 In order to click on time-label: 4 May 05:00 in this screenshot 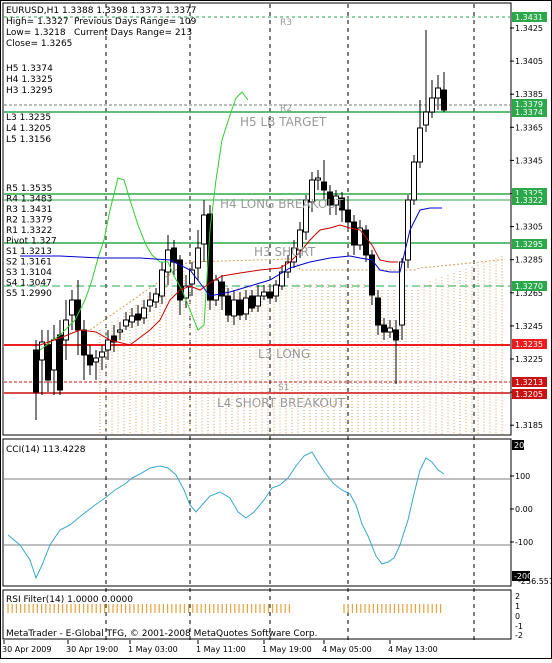, I will do `click(347, 649)`.